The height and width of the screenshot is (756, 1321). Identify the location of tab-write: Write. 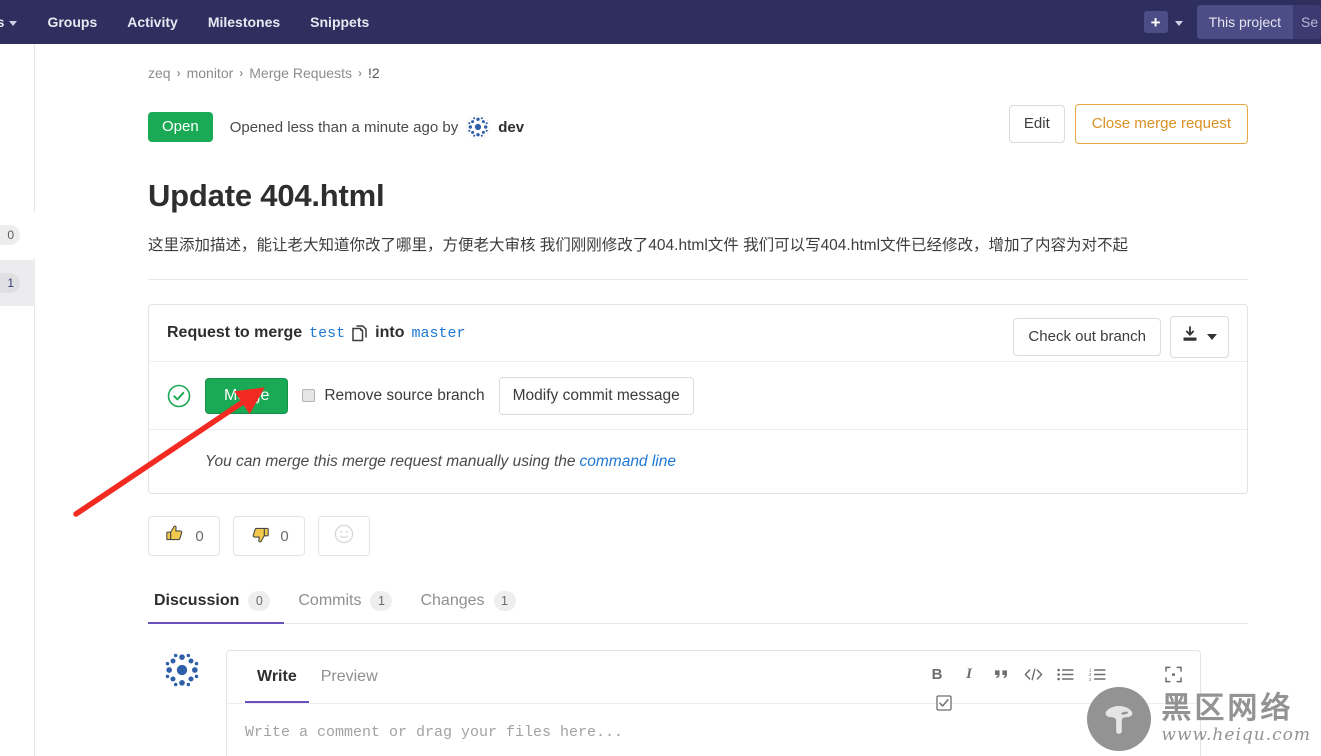
(277, 677).